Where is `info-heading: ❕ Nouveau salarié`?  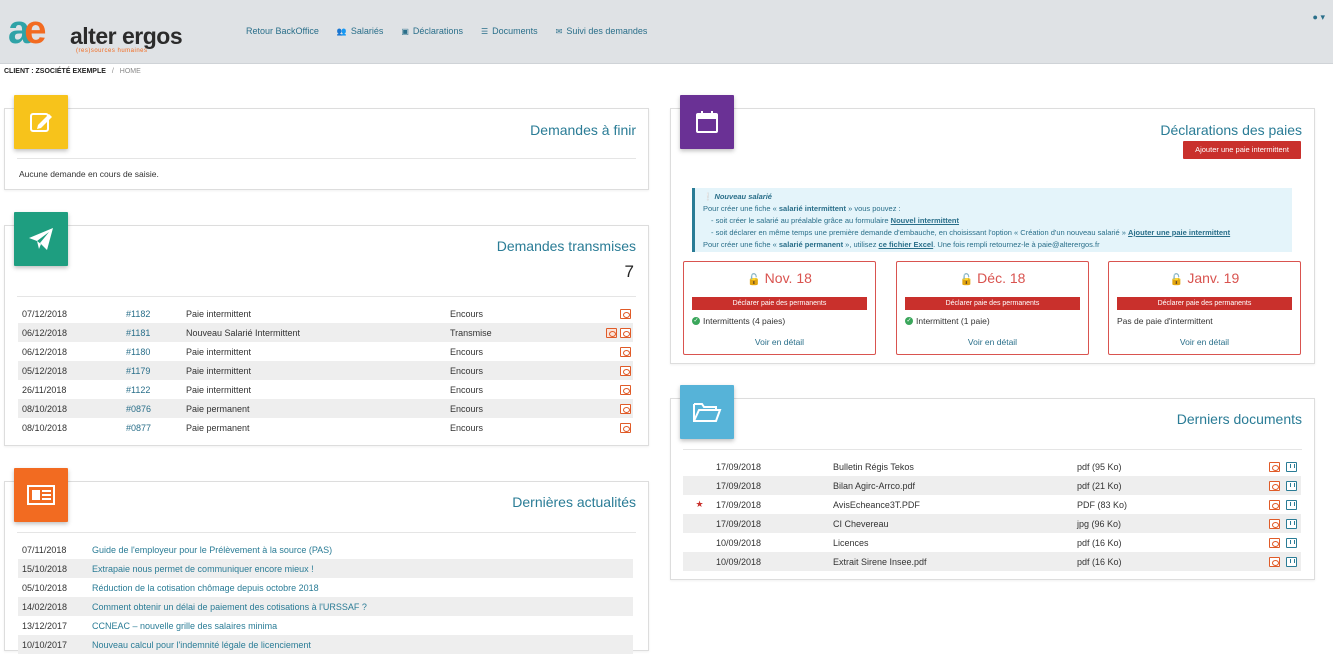 info-heading: ❕ Nouveau salarié is located at coordinates (993, 197).